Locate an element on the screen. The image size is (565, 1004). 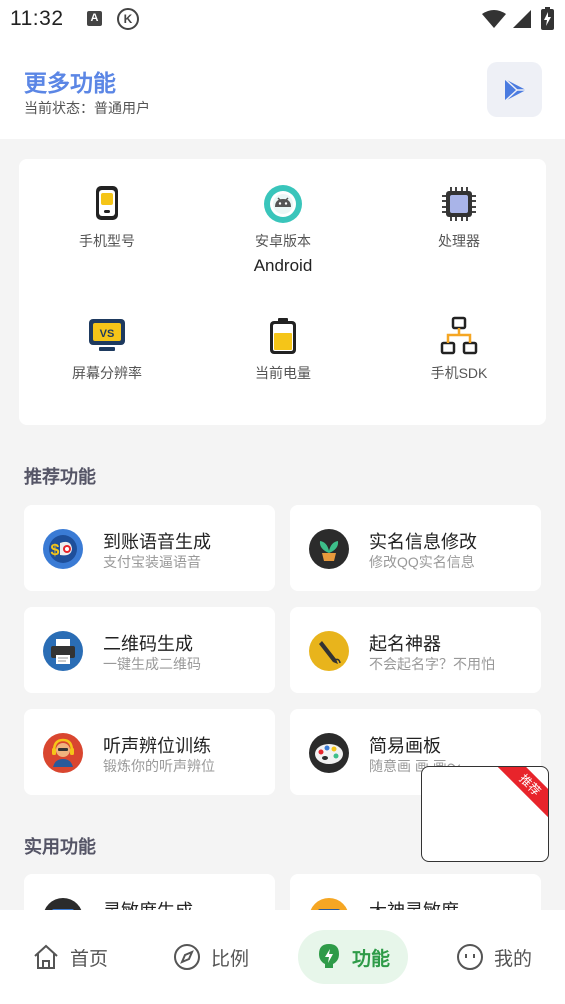
info-processor: 处理器 is located at coordinates (459, 217).